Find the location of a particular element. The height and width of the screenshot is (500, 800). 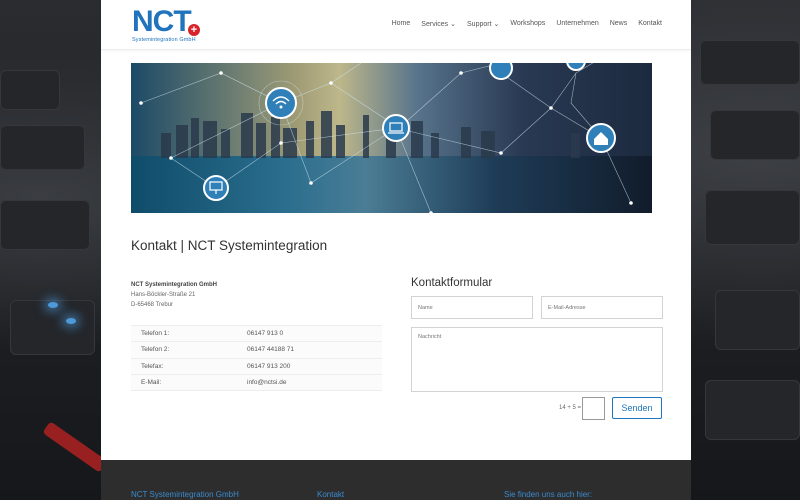

captcha-question: 14 + 5 = is located at coordinates (570, 408).